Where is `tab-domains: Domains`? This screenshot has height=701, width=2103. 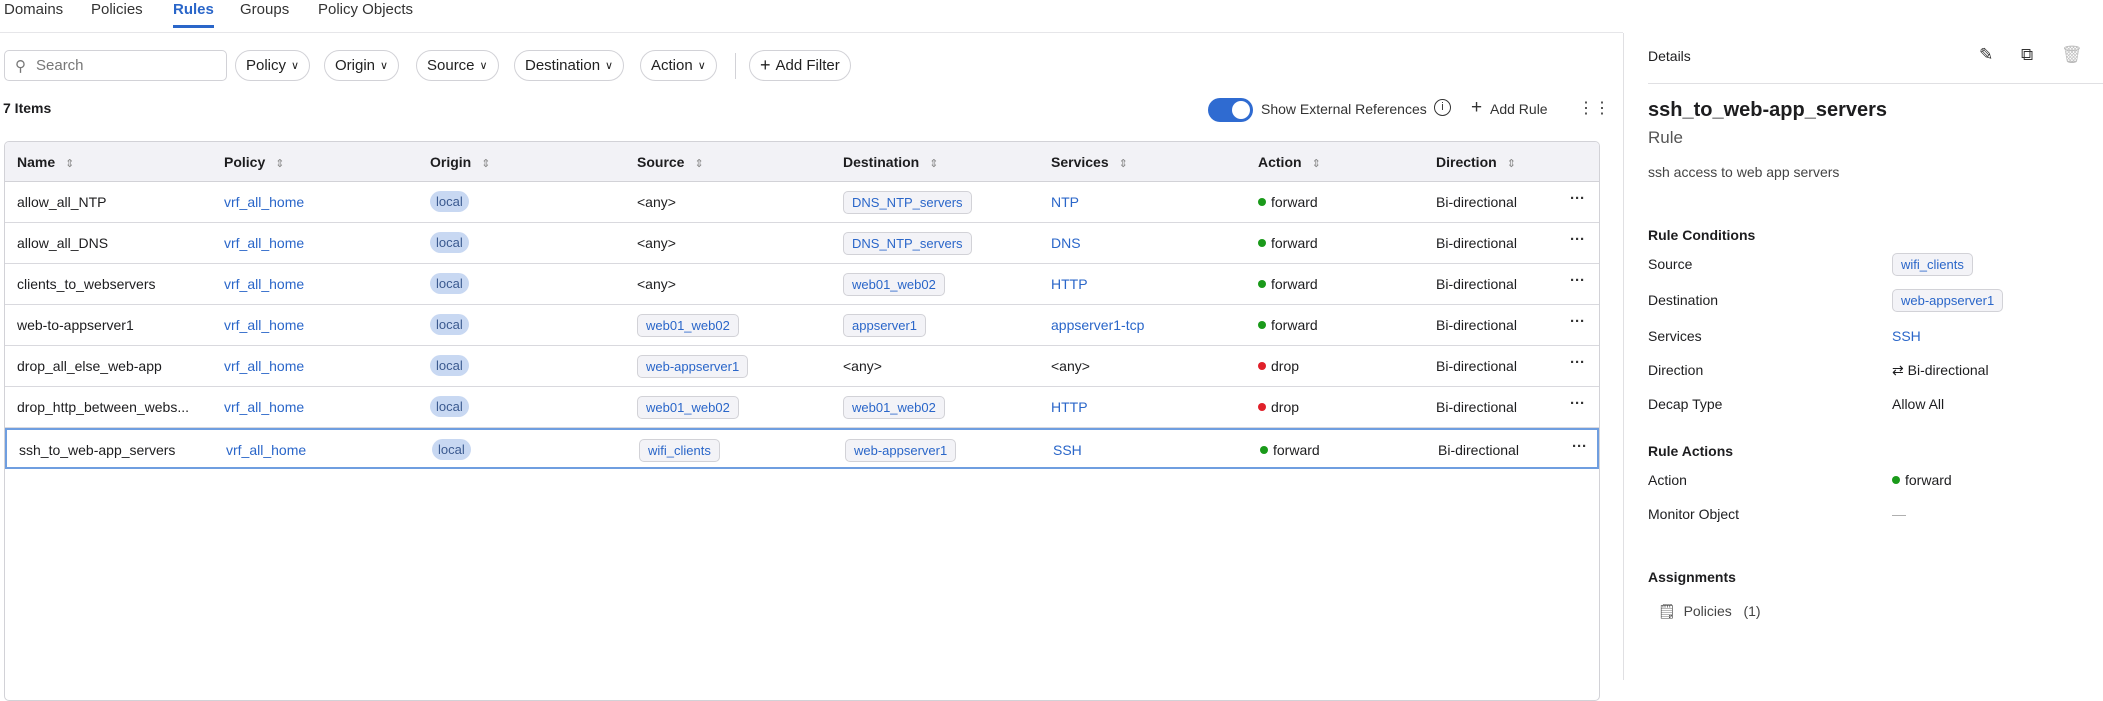 tab-domains: Domains is located at coordinates (33, 9).